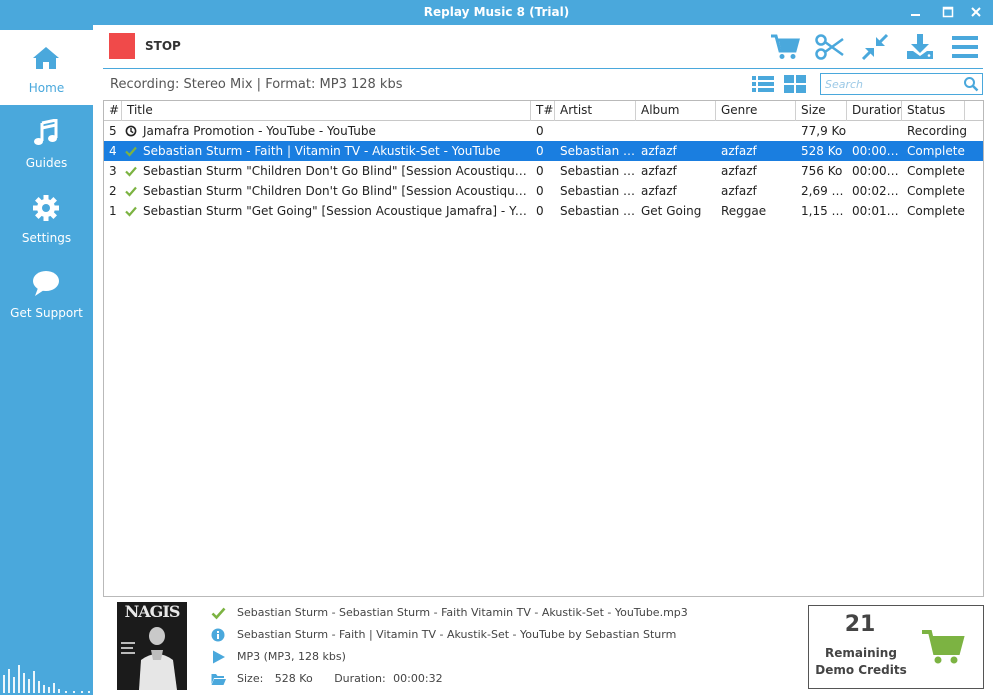 This screenshot has width=993, height=695. I want to click on sidebar-item-settings: Settings, so click(46, 217).